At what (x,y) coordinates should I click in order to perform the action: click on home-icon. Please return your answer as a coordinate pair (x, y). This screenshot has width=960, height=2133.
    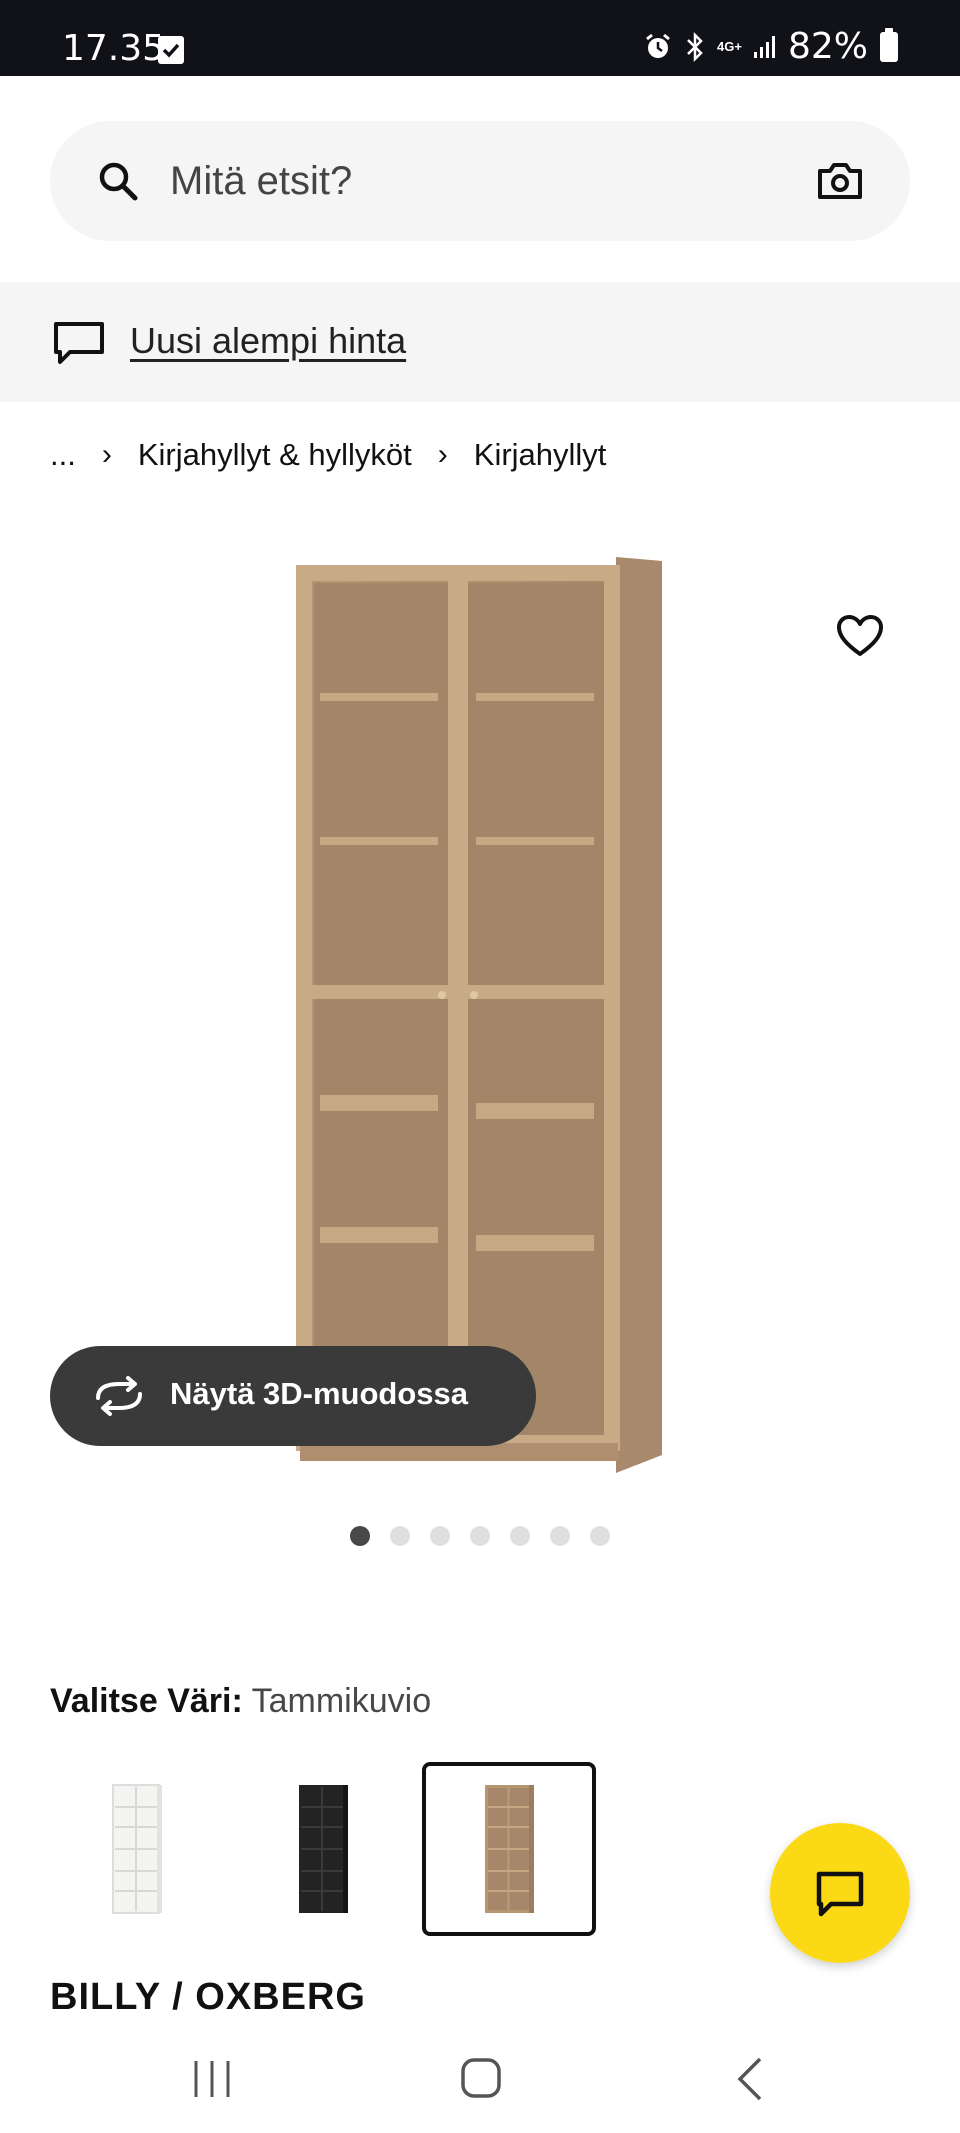
    Looking at the image, I should click on (481, 2078).